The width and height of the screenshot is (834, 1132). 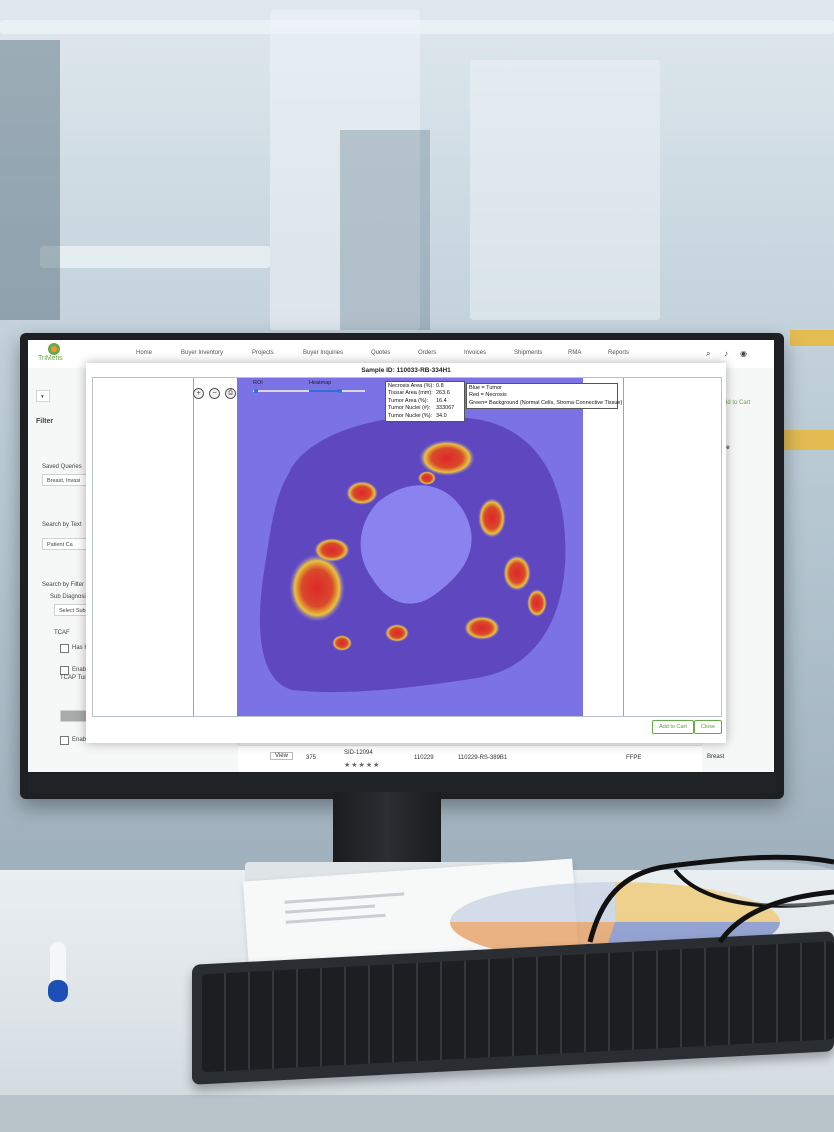 I want to click on tissue-cell: Breast, so click(x=716, y=757).